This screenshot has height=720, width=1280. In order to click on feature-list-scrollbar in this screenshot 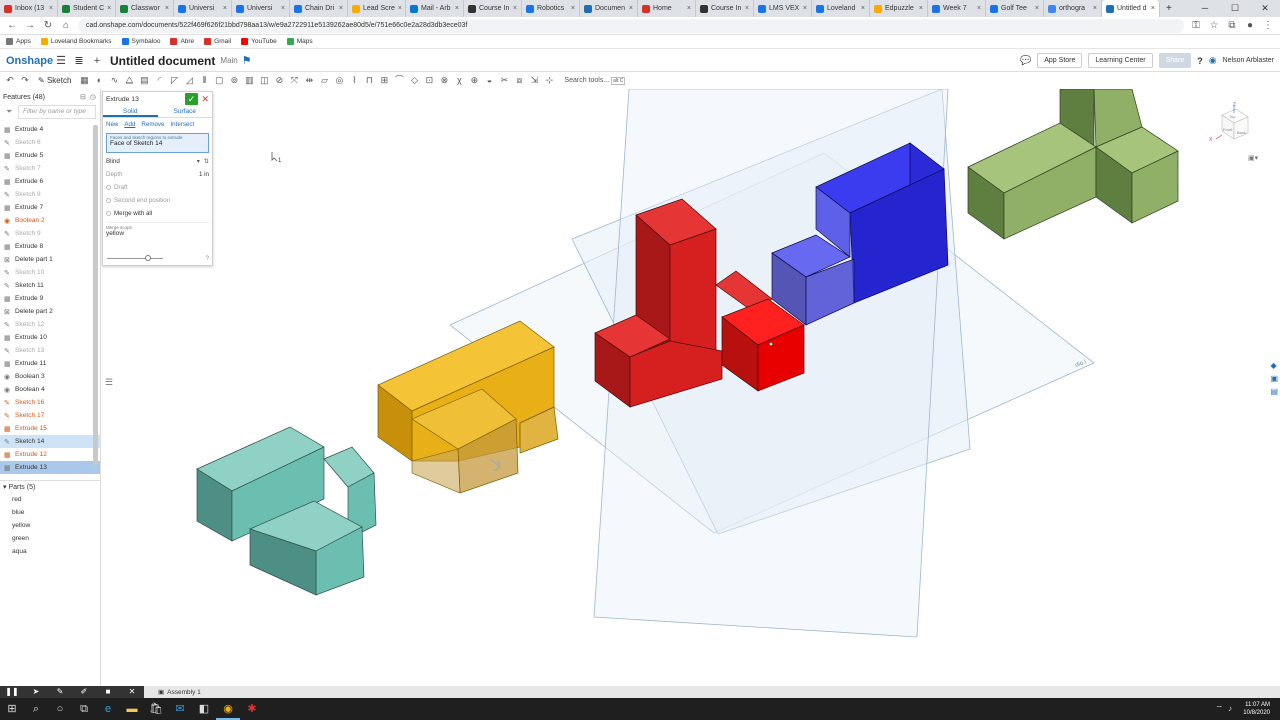, I will do `click(95, 295)`.